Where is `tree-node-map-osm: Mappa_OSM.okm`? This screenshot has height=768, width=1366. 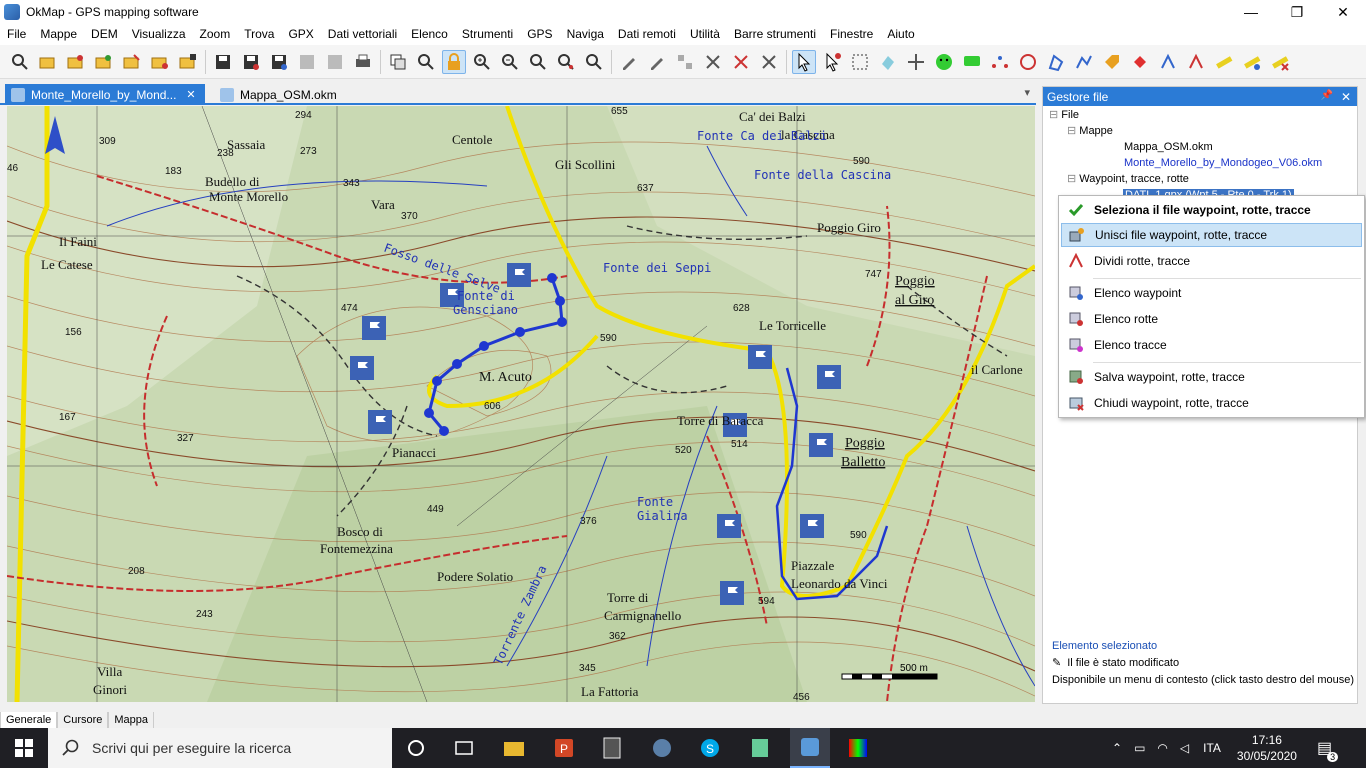 tree-node-map-osm: Mappa_OSM.okm is located at coordinates (1185, 147).